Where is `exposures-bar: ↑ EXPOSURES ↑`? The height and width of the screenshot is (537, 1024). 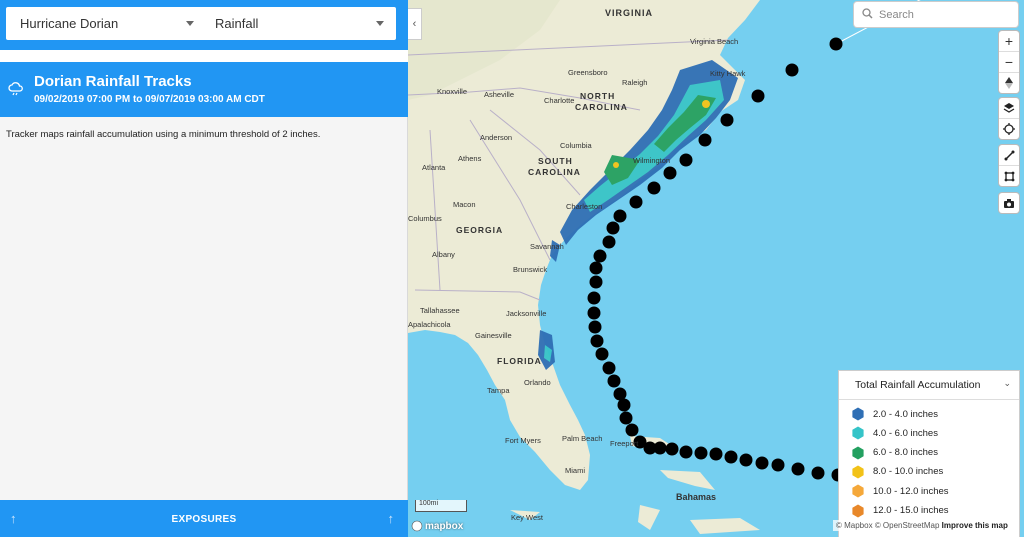
exposures-bar: ↑ EXPOSURES ↑ is located at coordinates (204, 518).